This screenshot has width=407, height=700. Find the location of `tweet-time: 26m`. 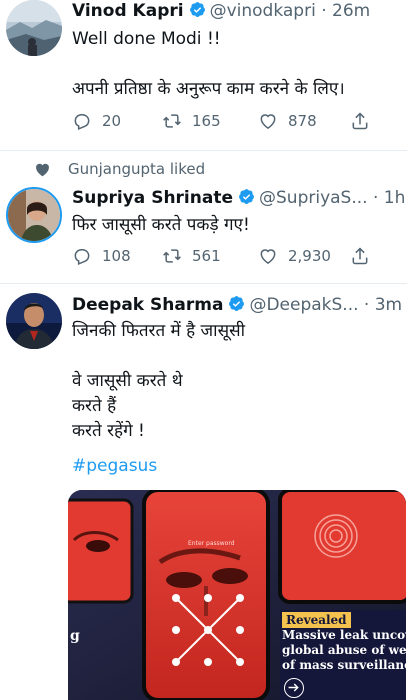

tweet-time: 26m is located at coordinates (351, 11).